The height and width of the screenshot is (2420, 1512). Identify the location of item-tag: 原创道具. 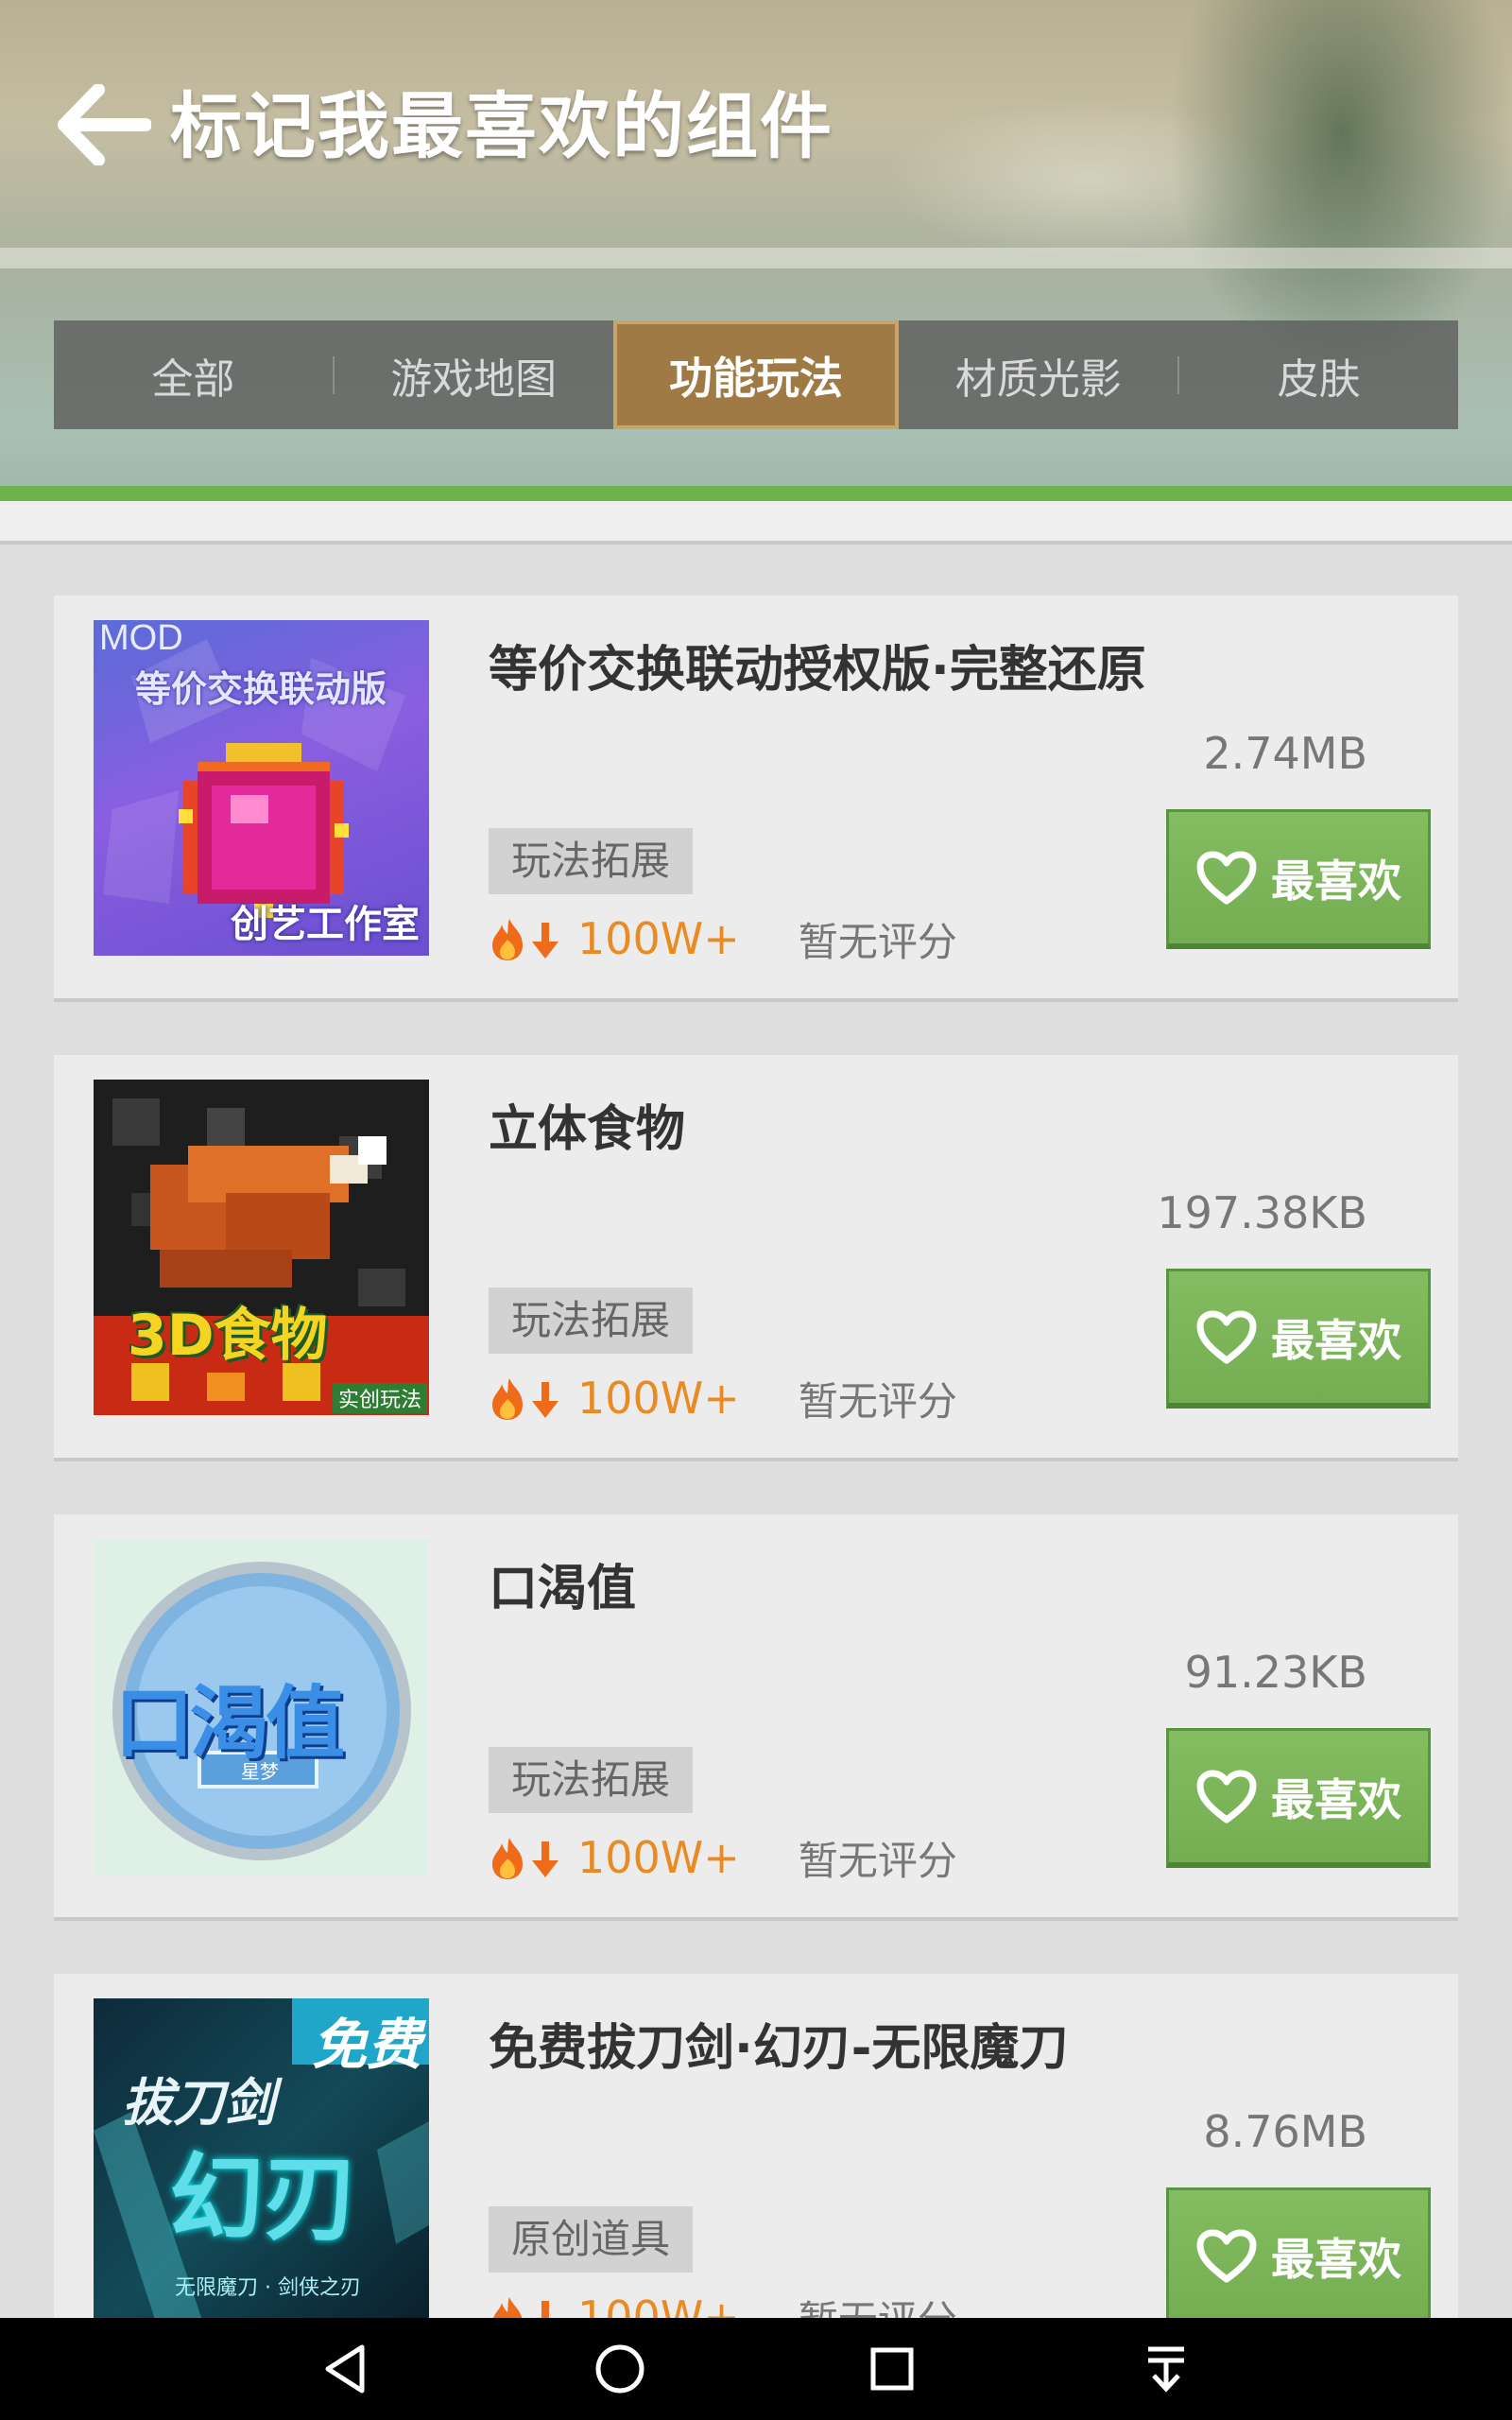
(591, 2239).